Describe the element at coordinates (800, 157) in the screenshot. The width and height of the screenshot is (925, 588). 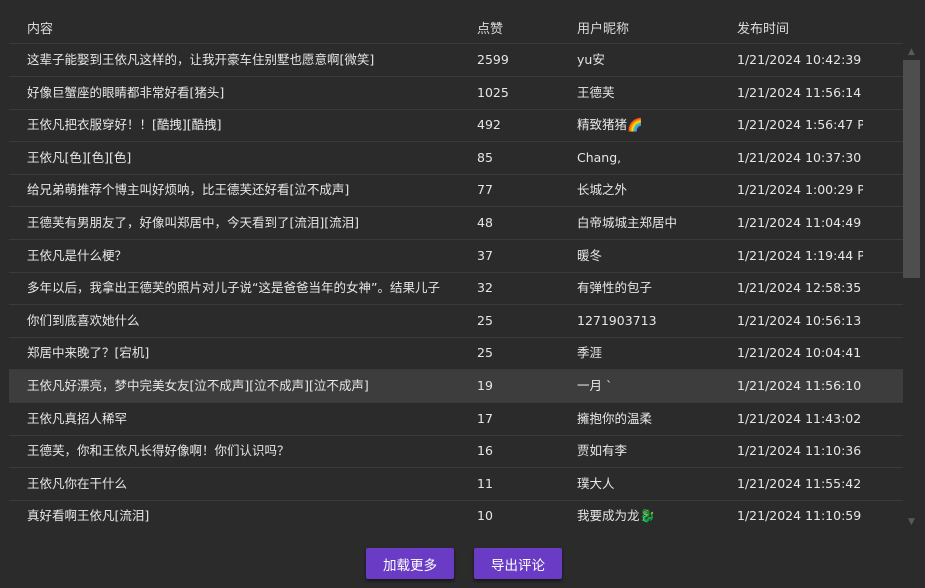
I see `cell-time: 1/21/2024 10:37:30 AM` at that location.